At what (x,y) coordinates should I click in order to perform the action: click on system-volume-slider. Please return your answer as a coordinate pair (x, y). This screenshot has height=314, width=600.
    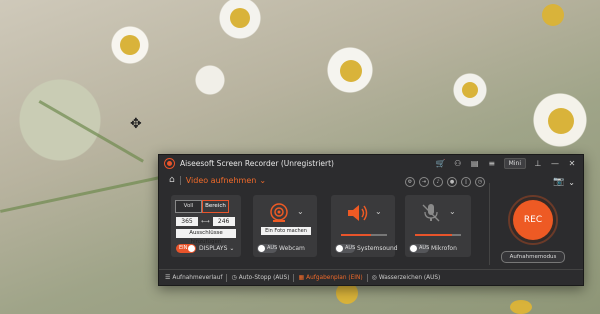
    Looking at the image, I should click on (364, 235).